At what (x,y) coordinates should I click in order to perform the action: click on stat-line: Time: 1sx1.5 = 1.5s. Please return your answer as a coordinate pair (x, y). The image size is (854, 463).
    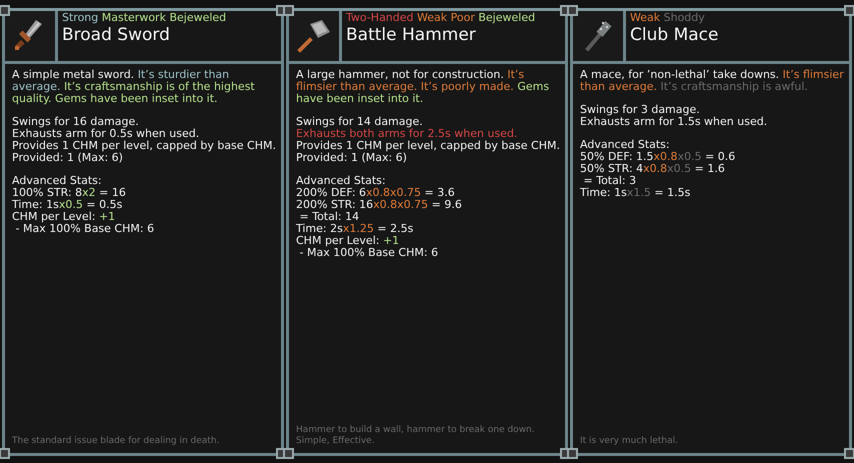
    Looking at the image, I should click on (636, 193).